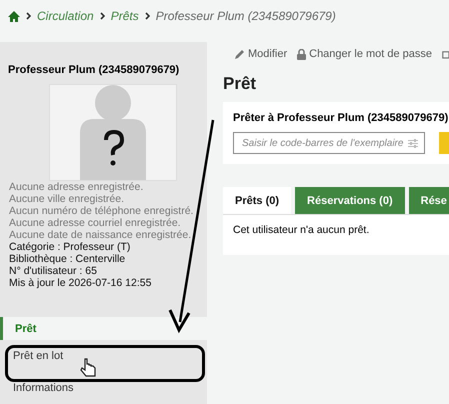  I want to click on missing-info-text: Aucune adresse enregistrée., so click(76, 187).